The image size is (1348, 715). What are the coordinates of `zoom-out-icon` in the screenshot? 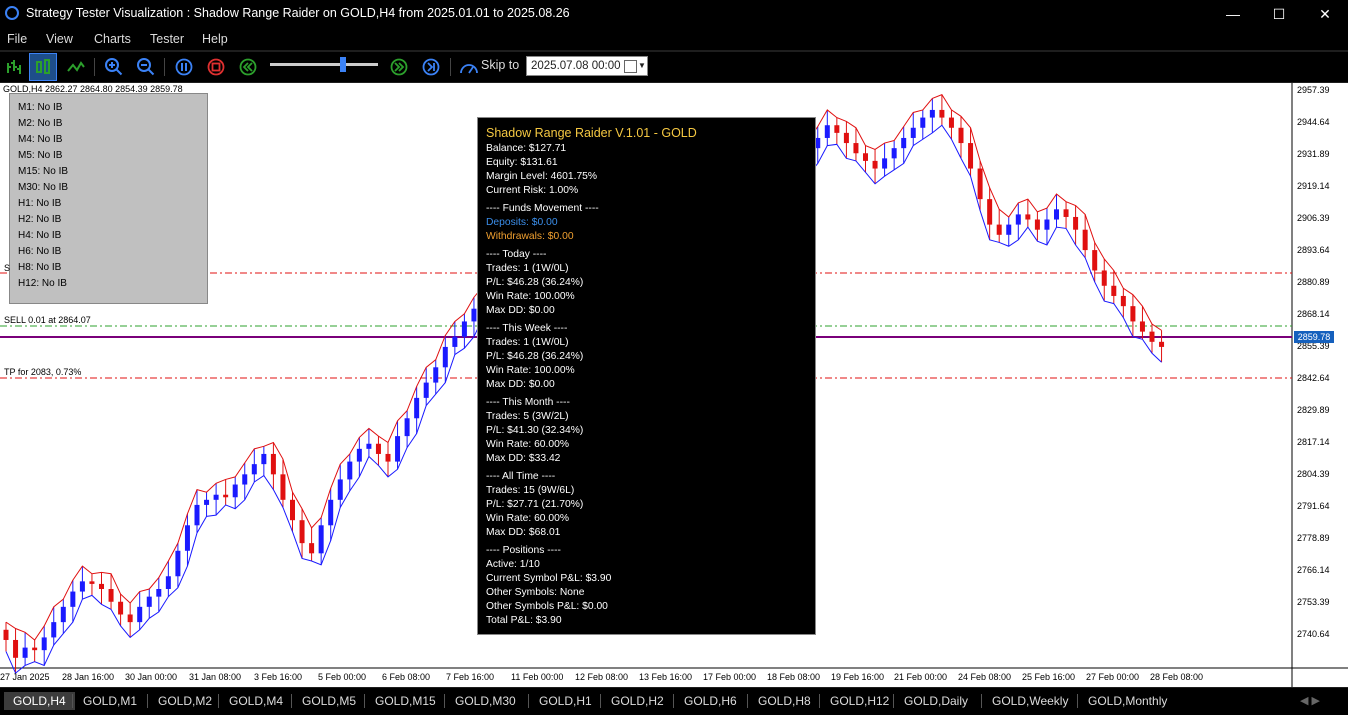 It's located at (146, 67).